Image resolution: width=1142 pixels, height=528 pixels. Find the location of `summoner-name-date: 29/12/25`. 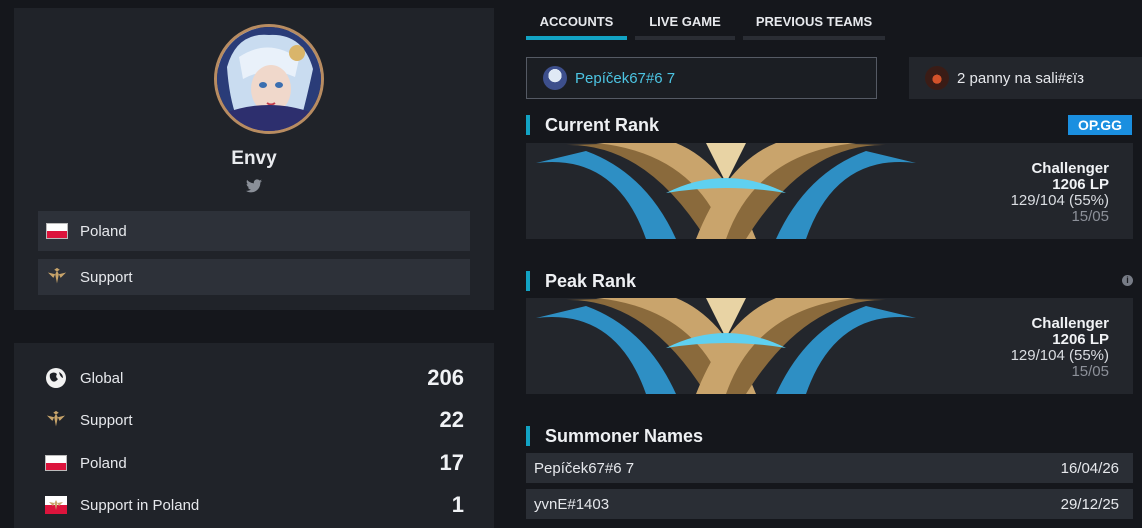

summoner-name-date: 29/12/25 is located at coordinates (1089, 504).